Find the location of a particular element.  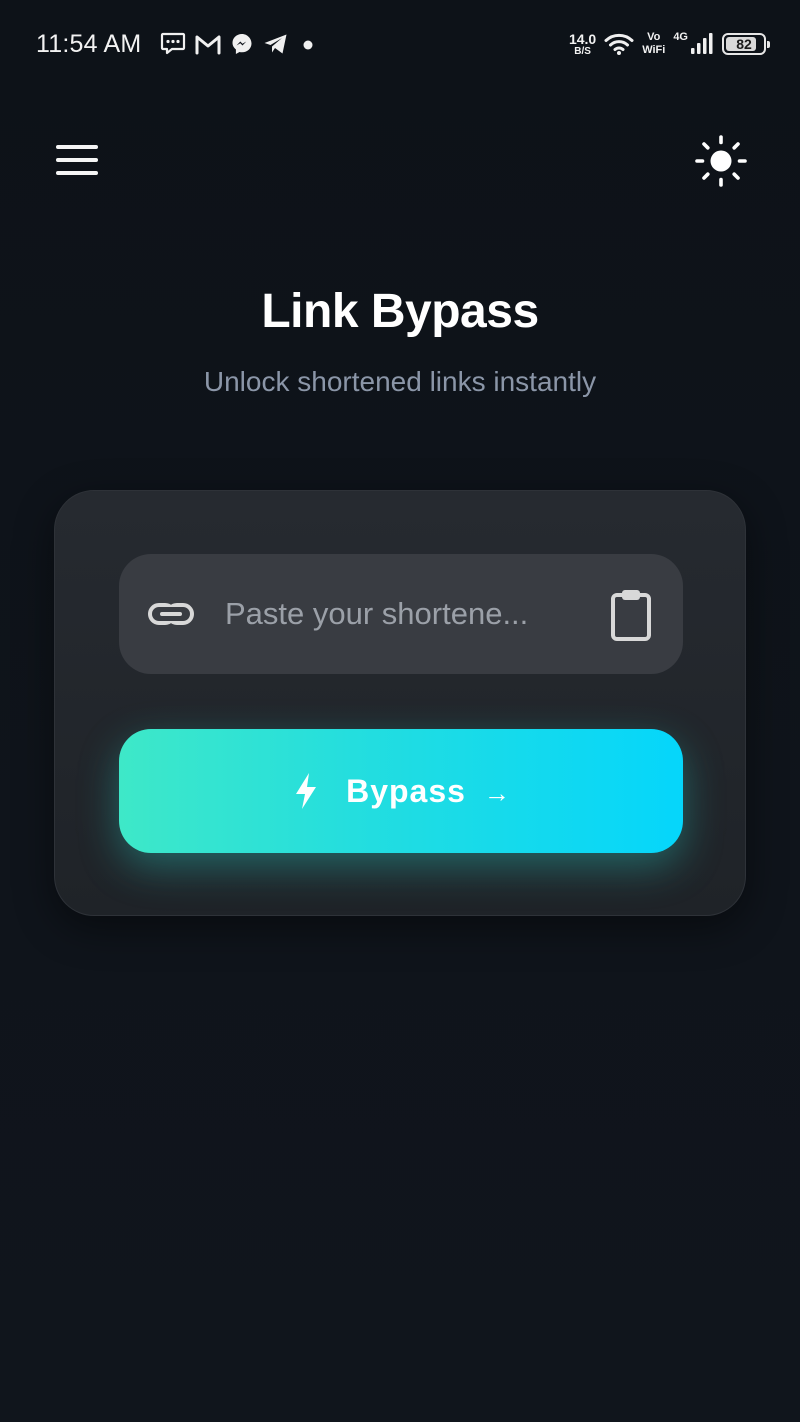

paste-button is located at coordinates (631, 615).